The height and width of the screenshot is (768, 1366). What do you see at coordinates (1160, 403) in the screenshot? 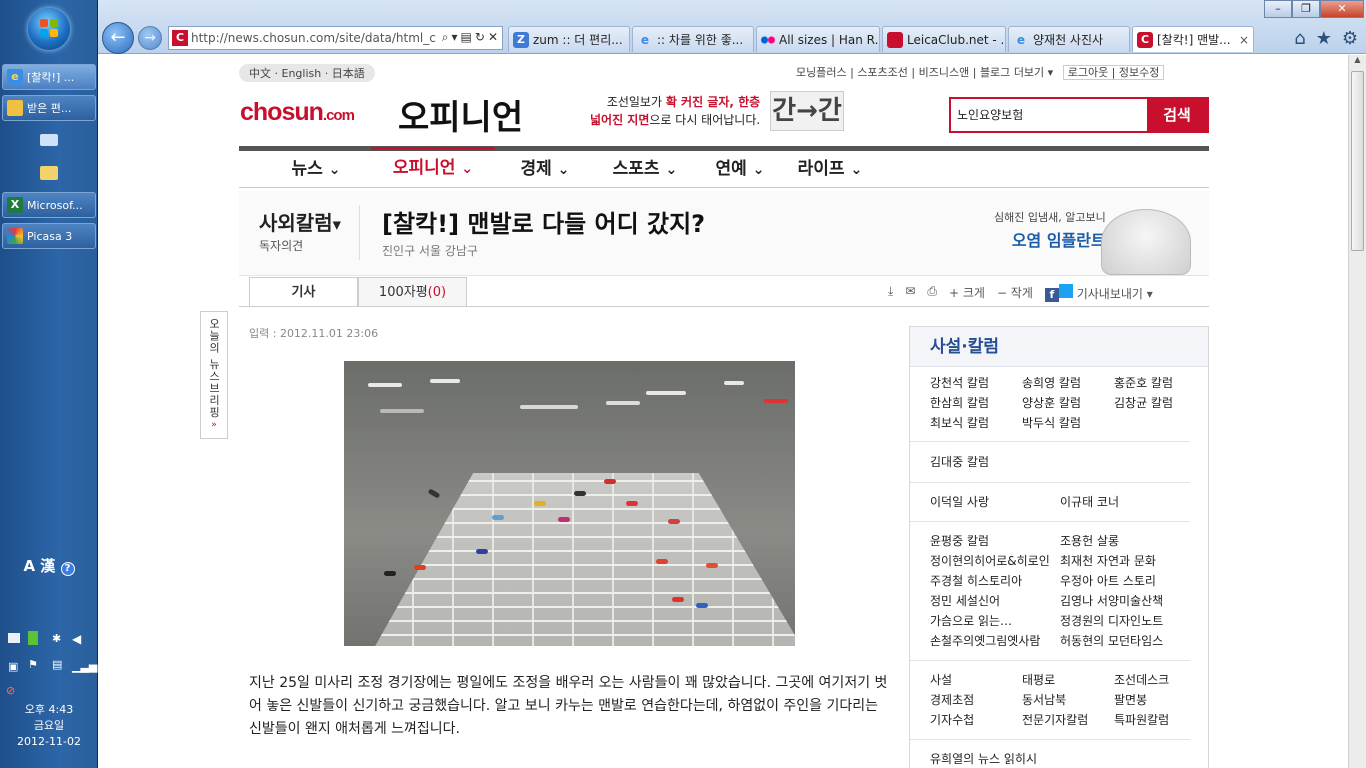
I see `sidebar-link: 김창균 칼럼` at bounding box center [1160, 403].